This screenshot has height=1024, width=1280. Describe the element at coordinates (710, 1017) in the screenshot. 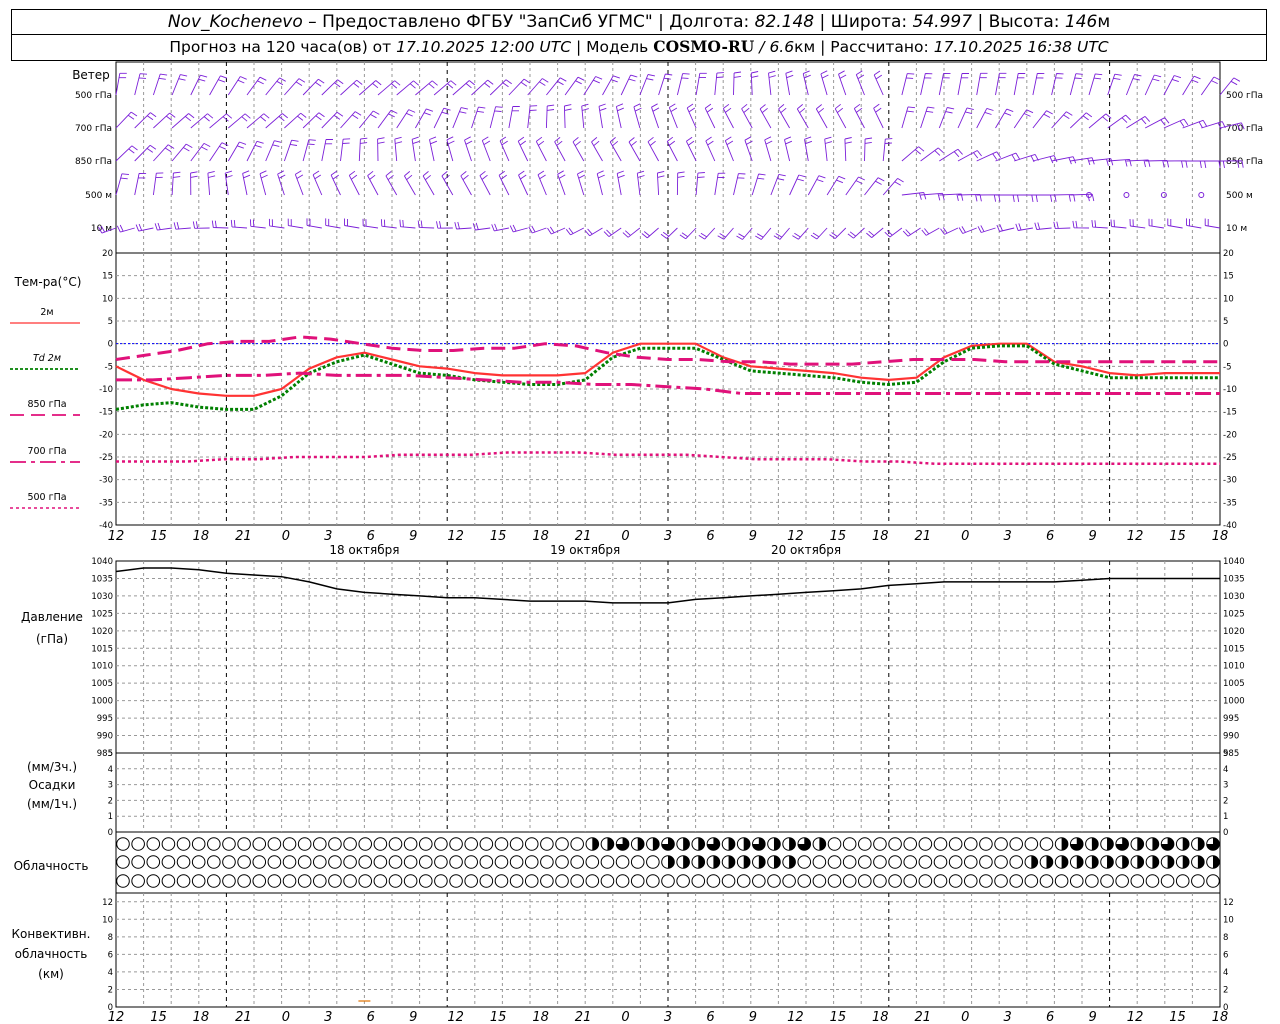

I see `time-tick-label-bottom: 6` at that location.